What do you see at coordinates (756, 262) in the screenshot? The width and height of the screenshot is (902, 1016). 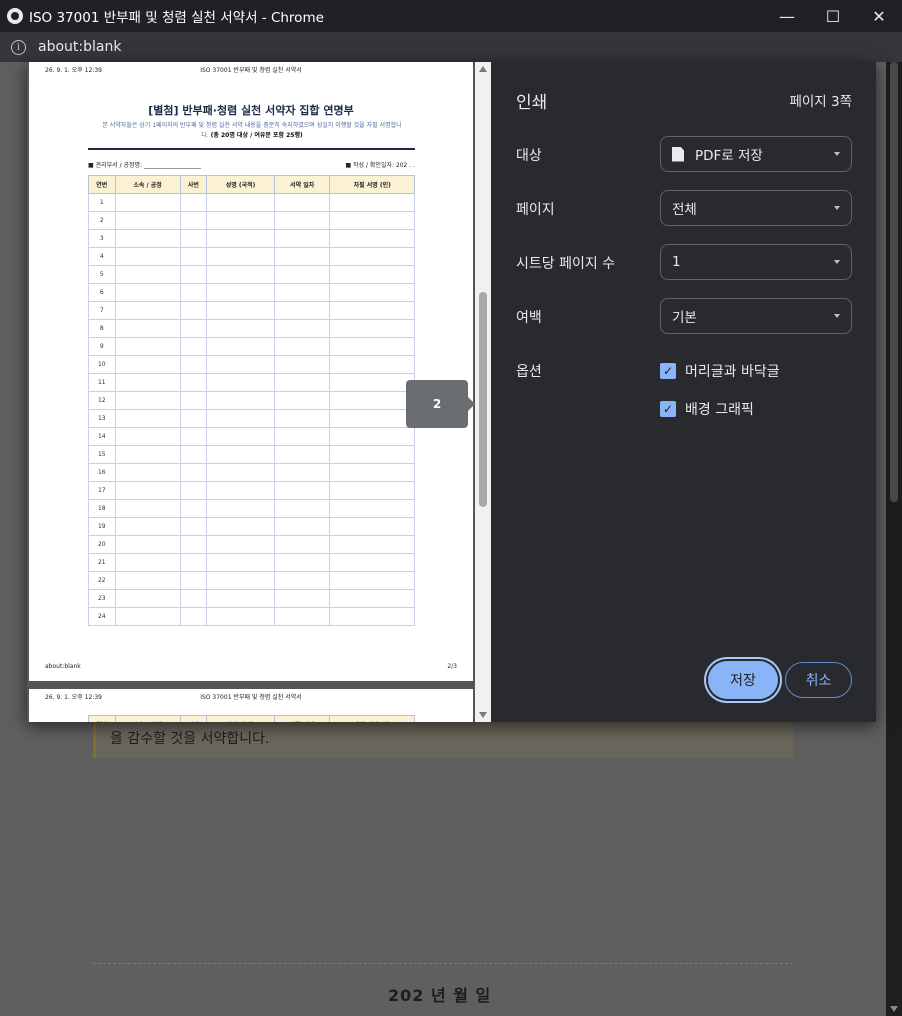 I see `pages-per-sheet-select: 1` at bounding box center [756, 262].